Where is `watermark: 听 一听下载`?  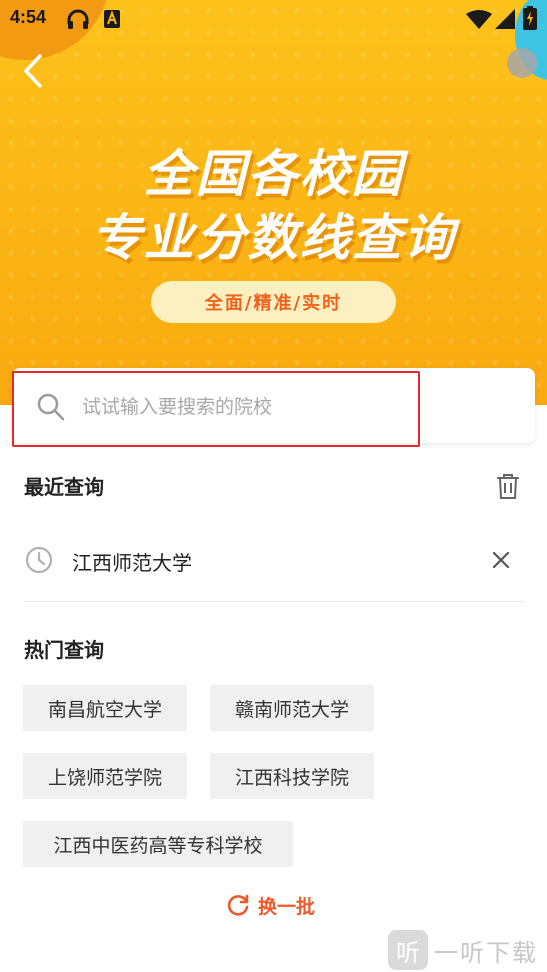
watermark: 听 一听下载 is located at coordinates (463, 950).